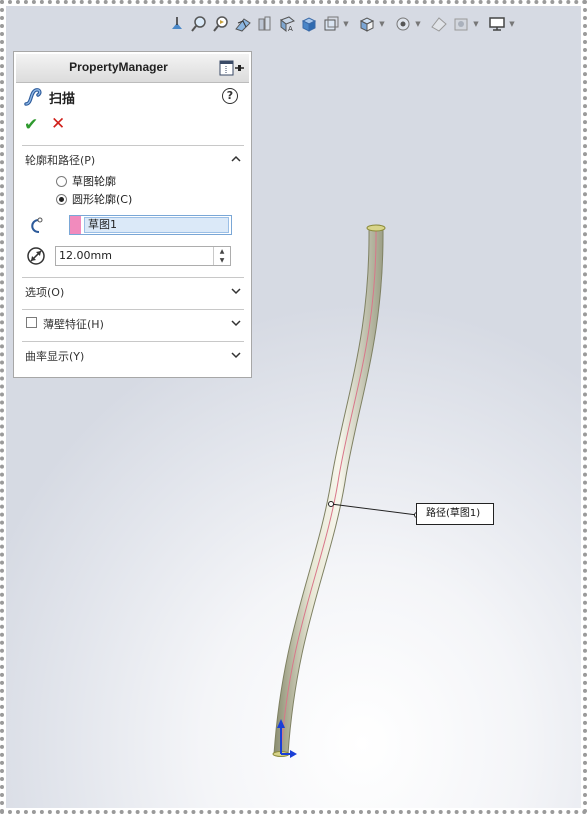 The height and width of the screenshot is (814, 587). Describe the element at coordinates (102, 199) in the screenshot. I see `circular-profile-label: 圆形轮廓(C)` at that location.